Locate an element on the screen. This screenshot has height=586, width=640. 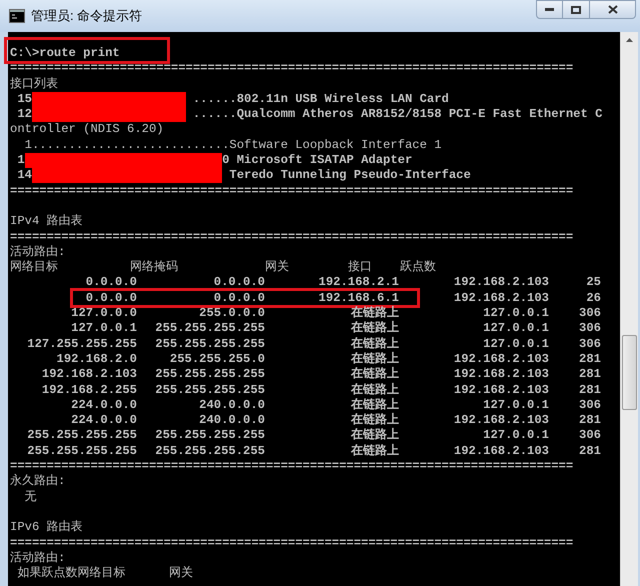
output-text: 1 is located at coordinates (20, 160).